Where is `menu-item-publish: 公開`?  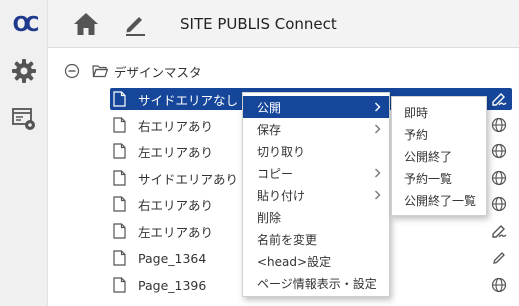 menu-item-publish: 公開 is located at coordinates (316, 107).